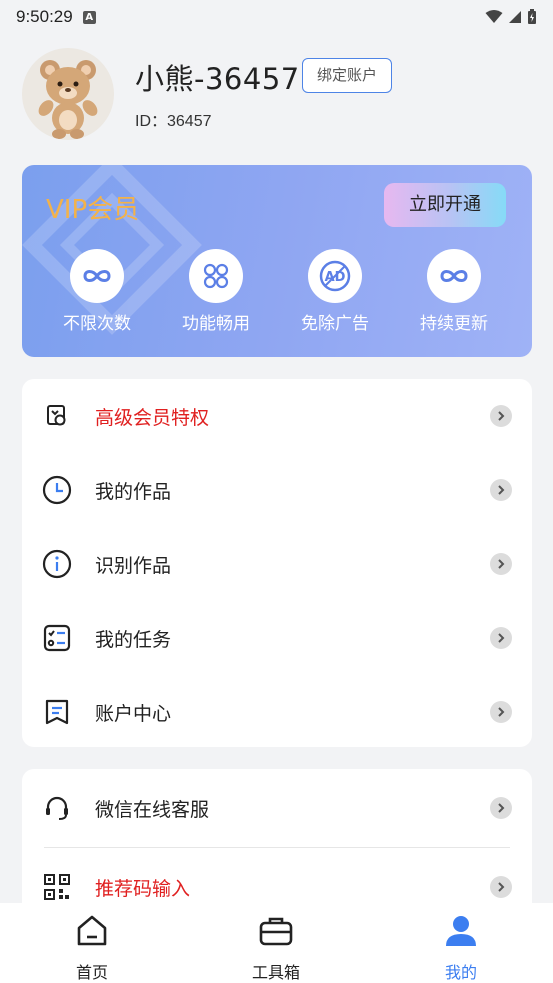 The width and height of the screenshot is (553, 983). I want to click on menu-item-my-works: 我的作品, so click(277, 490).